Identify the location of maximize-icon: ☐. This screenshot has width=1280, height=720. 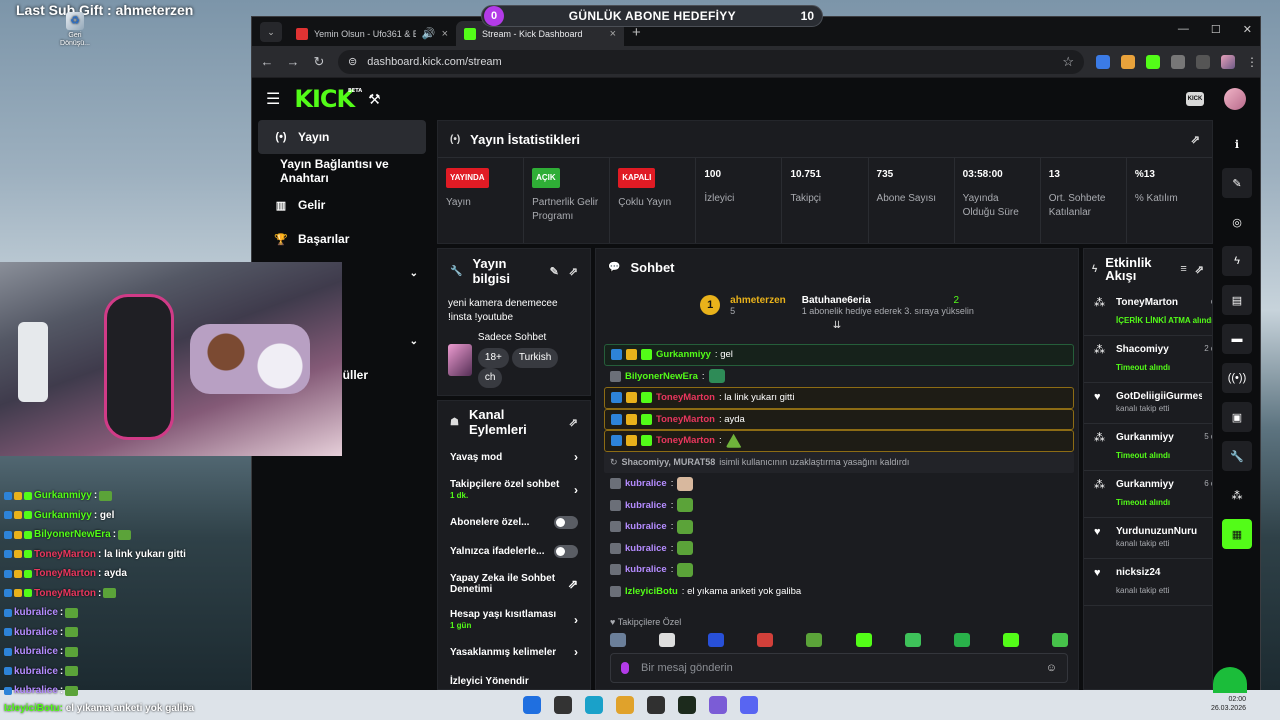
(1216, 29).